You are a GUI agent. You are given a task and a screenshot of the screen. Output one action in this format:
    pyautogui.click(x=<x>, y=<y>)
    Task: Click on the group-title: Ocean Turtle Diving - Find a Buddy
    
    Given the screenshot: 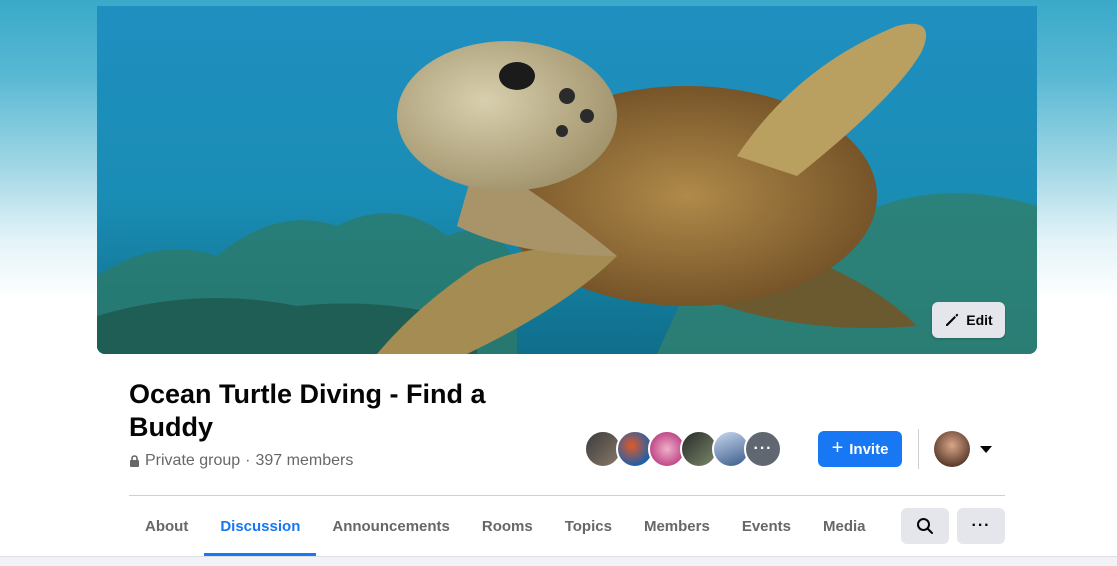 What is the action you would take?
    pyautogui.click(x=329, y=411)
    